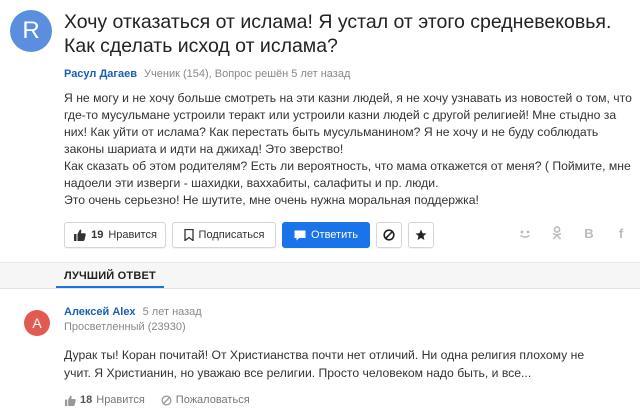 The image size is (640, 420). I want to click on report-label: Пожаловаться, so click(212, 400).